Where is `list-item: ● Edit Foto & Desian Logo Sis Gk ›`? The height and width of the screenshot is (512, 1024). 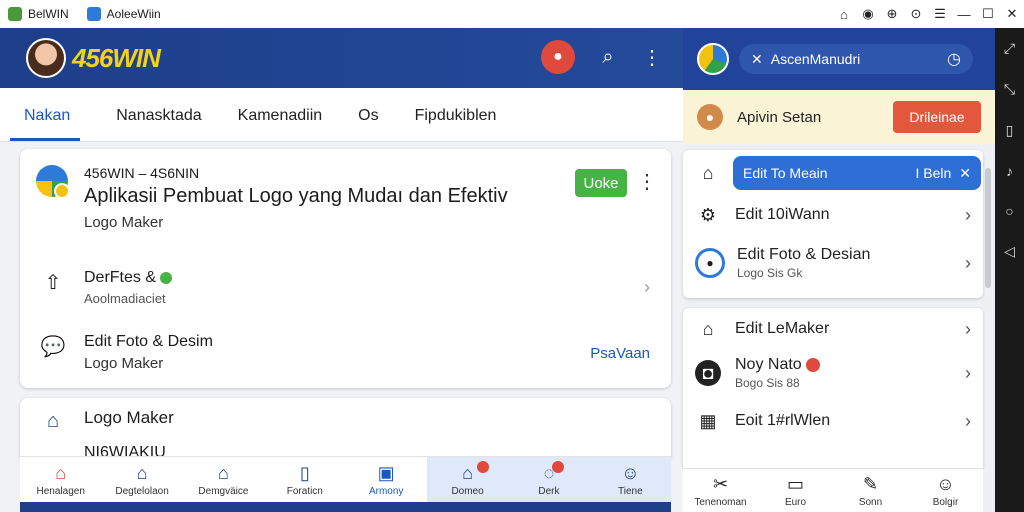 list-item: ● Edit Foto & Desian Logo Sis Gk › is located at coordinates (833, 263).